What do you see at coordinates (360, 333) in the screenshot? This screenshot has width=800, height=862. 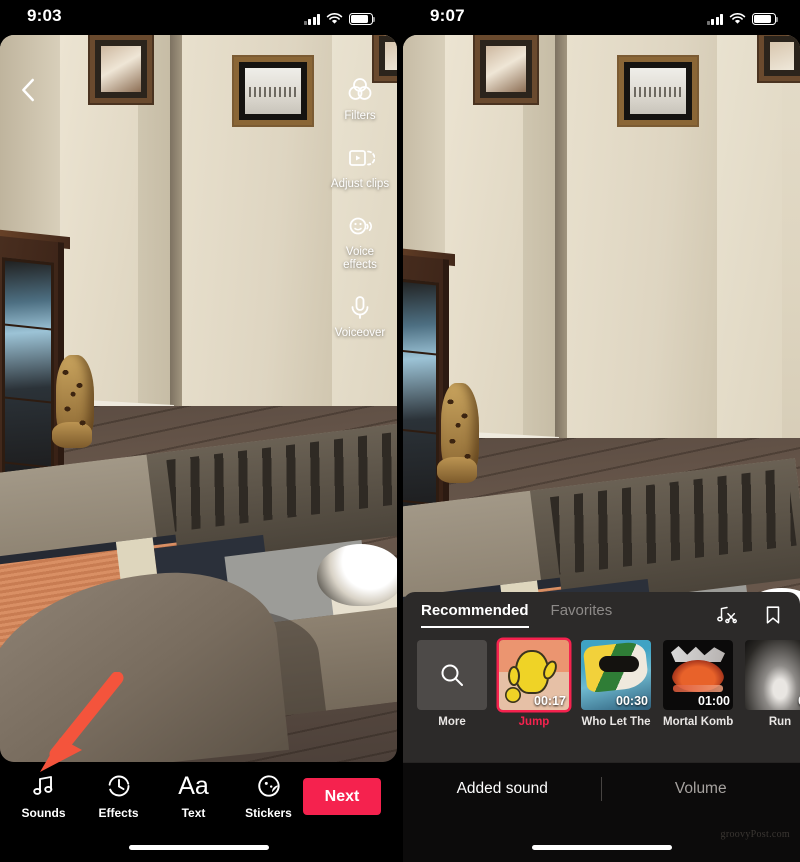 I see `tool-label: Voiceover` at bounding box center [360, 333].